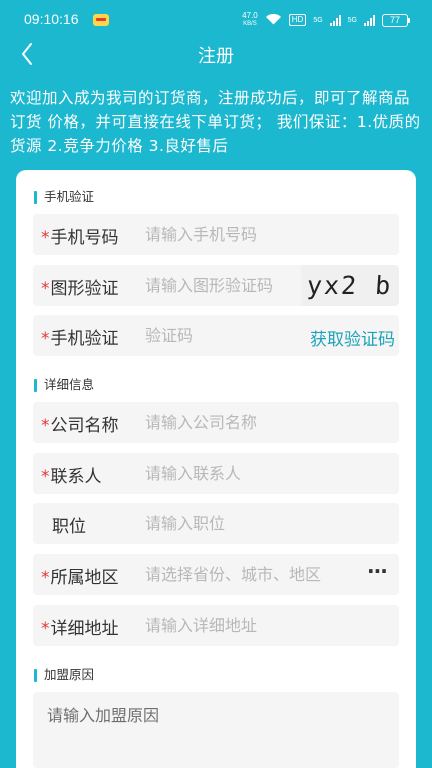 The height and width of the screenshot is (768, 432). What do you see at coordinates (265, 473) in the screenshot?
I see `contact-input` at bounding box center [265, 473].